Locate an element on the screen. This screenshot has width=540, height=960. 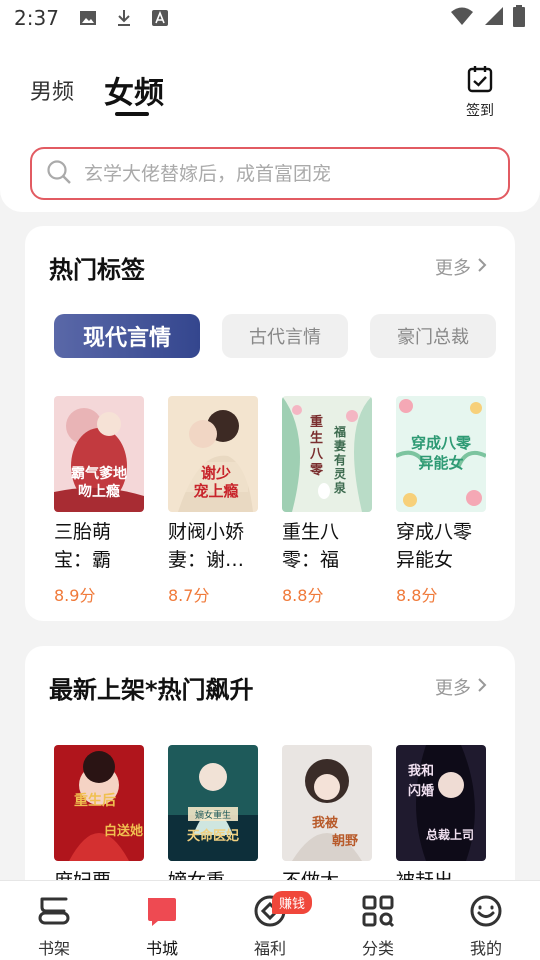
bottom-tab-bar: 书架 书城 赚钱 福利 分类 我的 is located at coordinates (270, 920).